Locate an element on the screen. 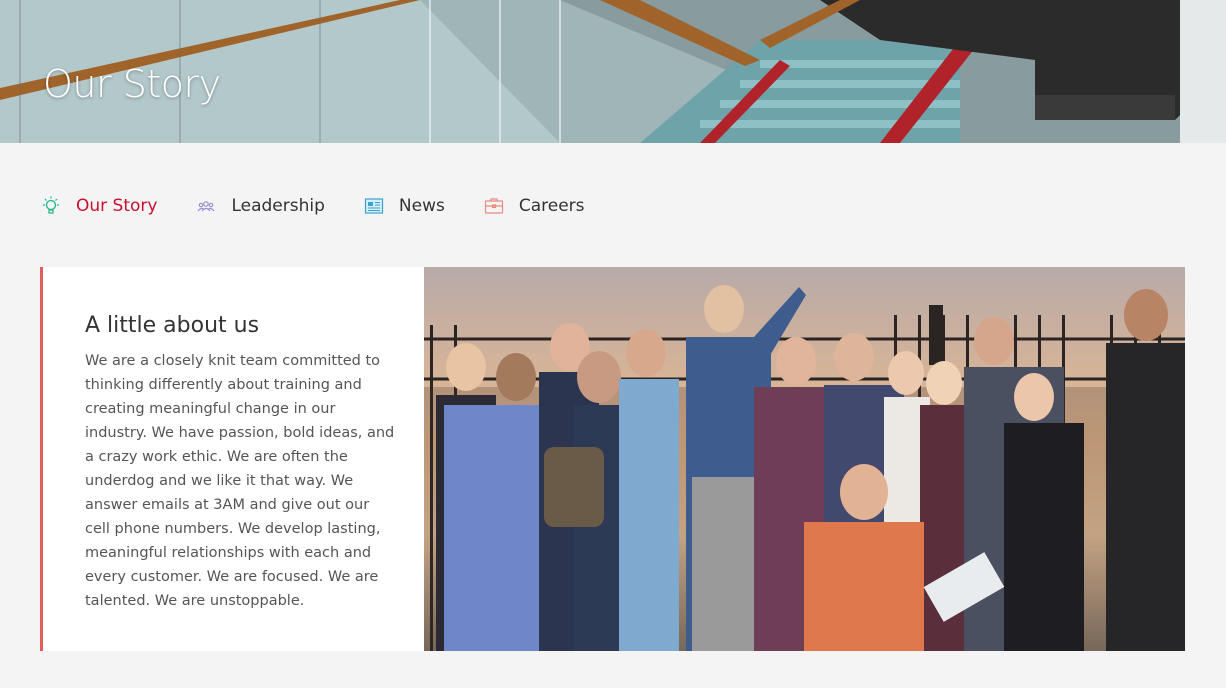 This screenshot has height=688, width=1226. nav-item-our-story: Our Story is located at coordinates (98, 206).